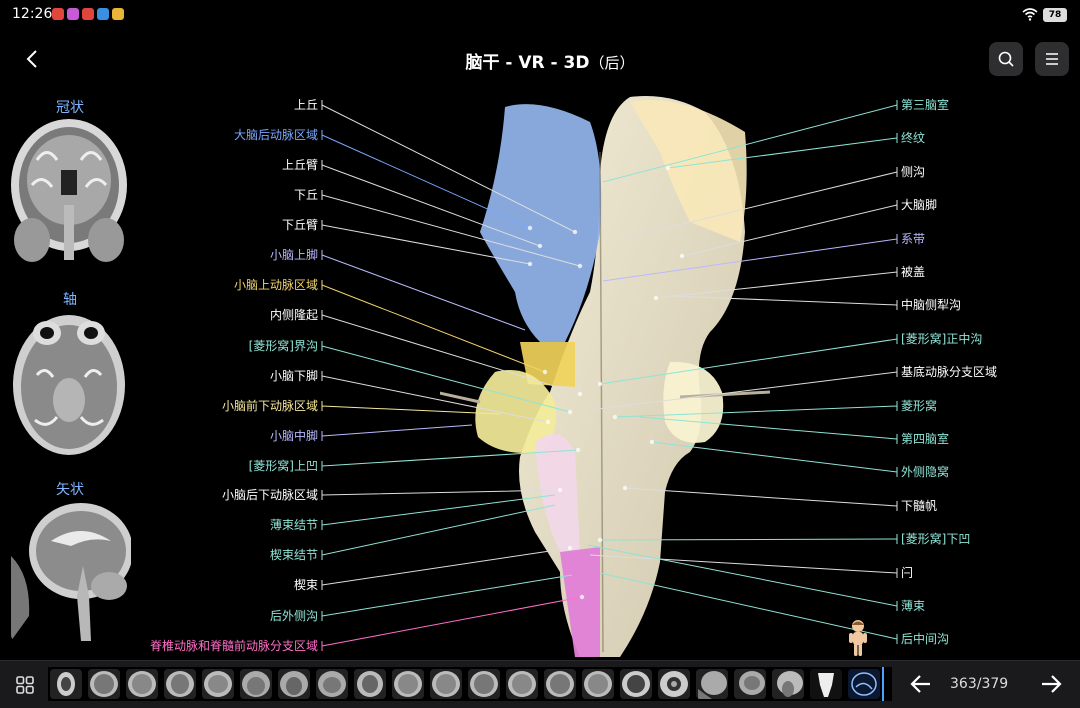  I want to click on label-inferior-cerebellar-peduncle: 小脑下脚, so click(209, 376).